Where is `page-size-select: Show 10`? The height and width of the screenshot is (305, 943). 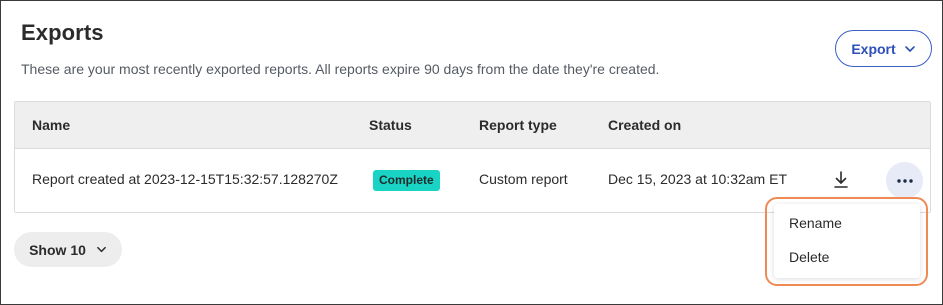
page-size-select: Show 10 is located at coordinates (68, 249).